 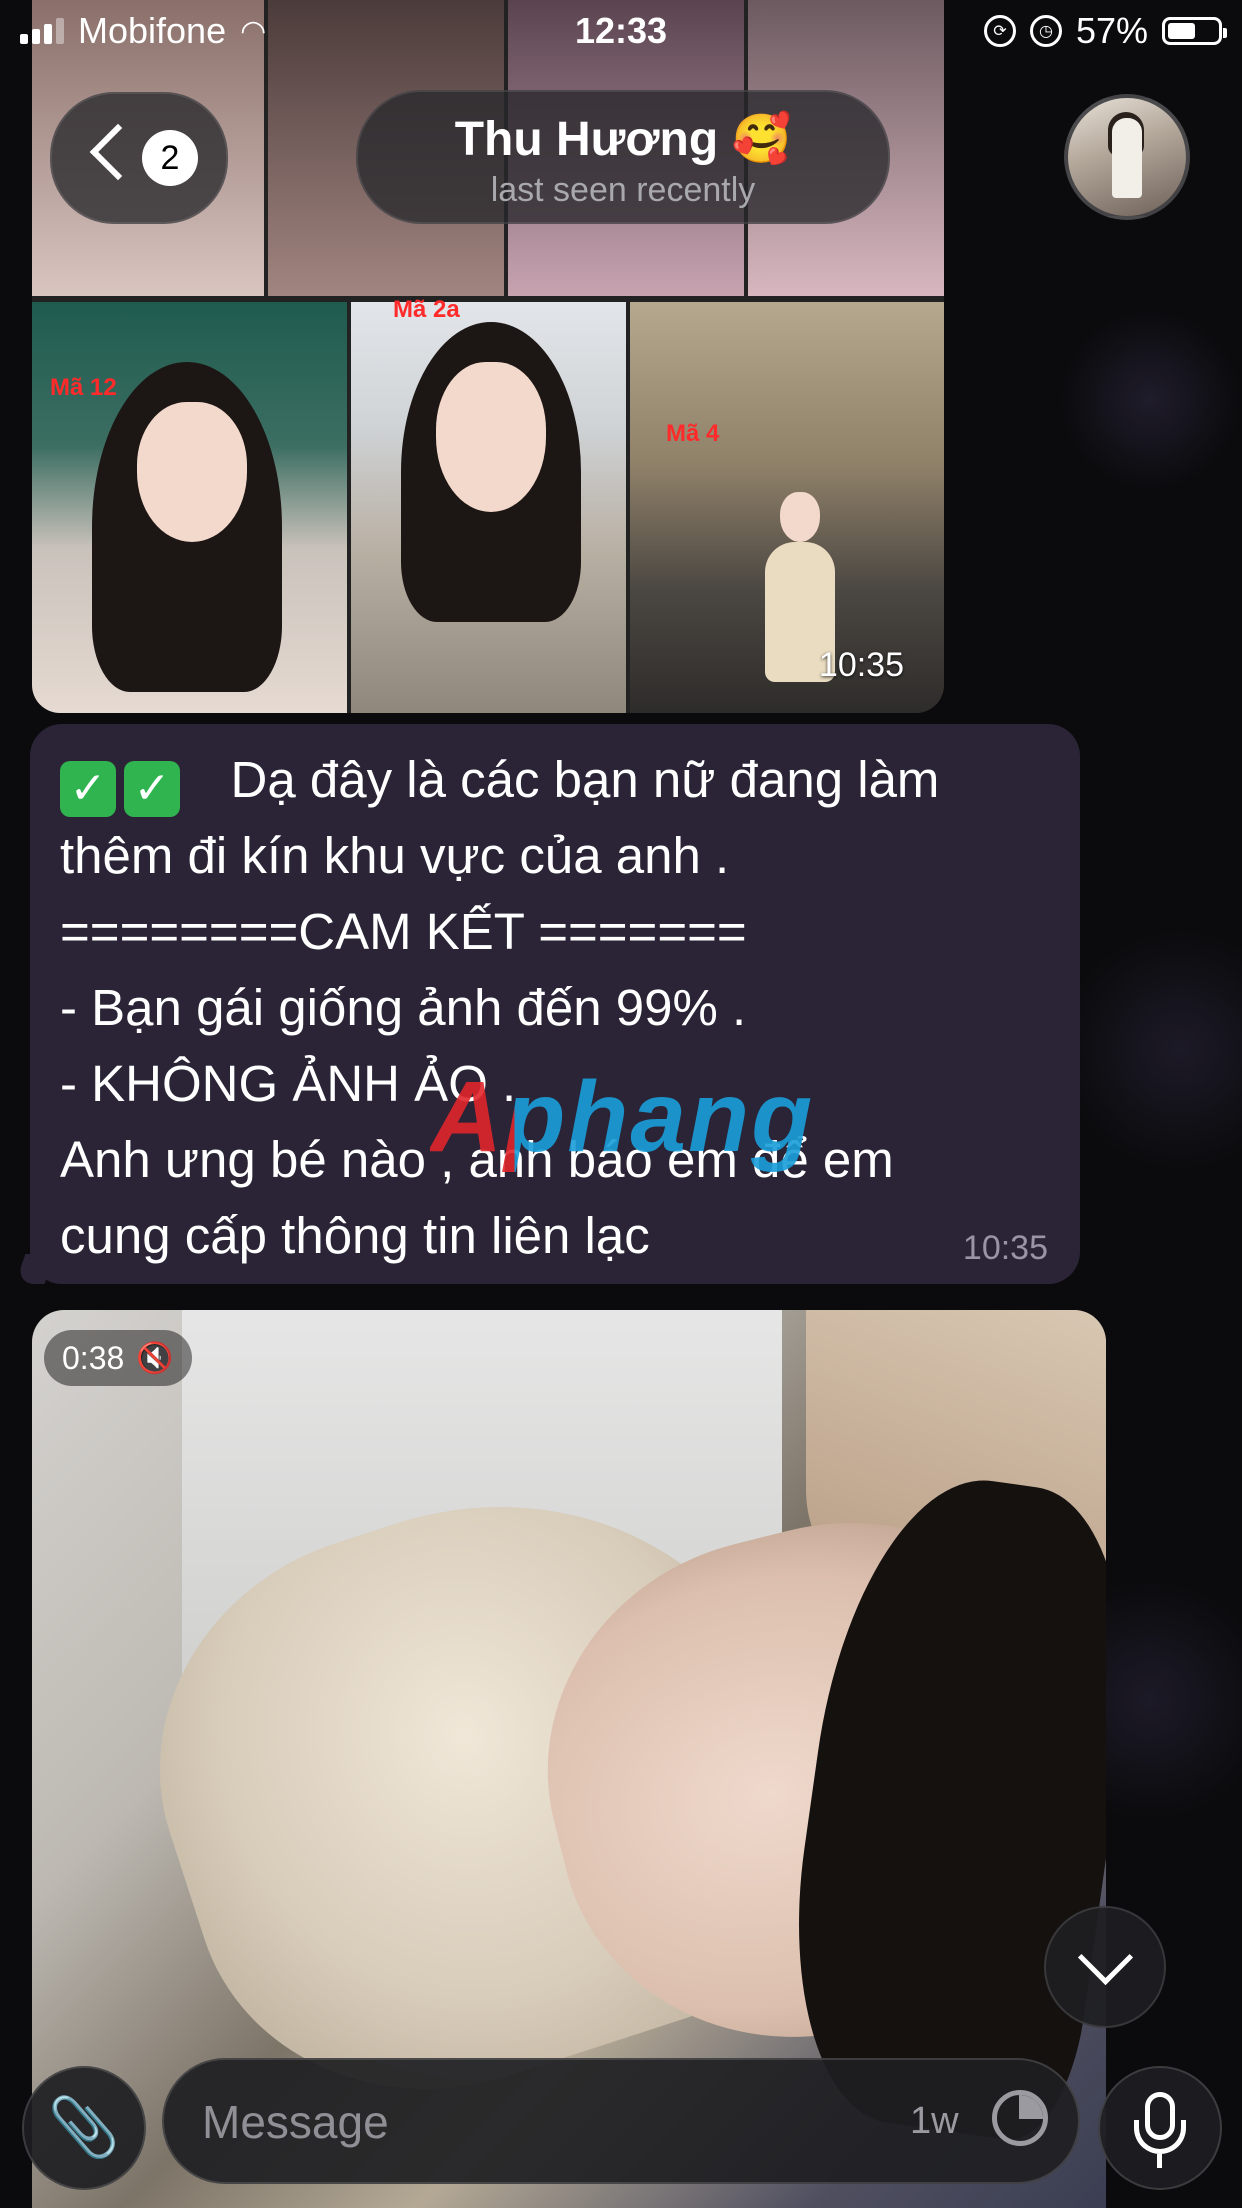 What do you see at coordinates (1194, 31) in the screenshot?
I see `battery-icon` at bounding box center [1194, 31].